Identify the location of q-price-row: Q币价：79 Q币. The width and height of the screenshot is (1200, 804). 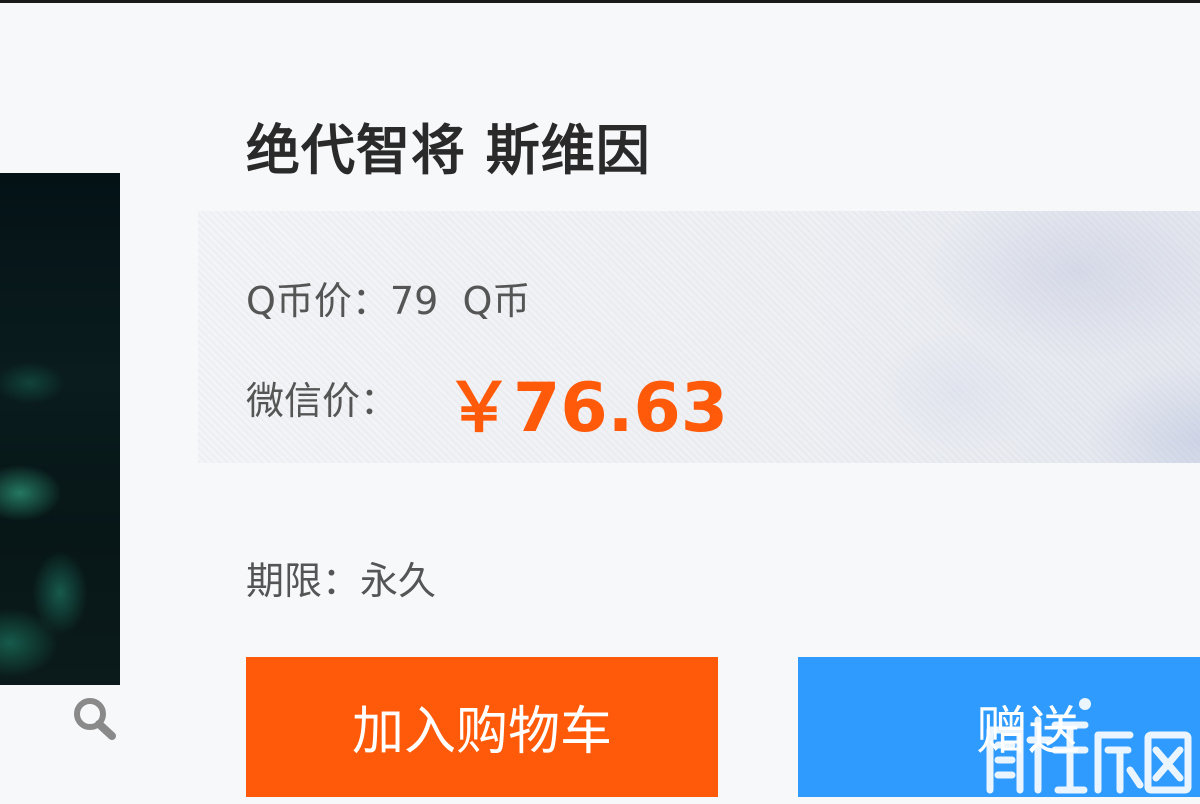
(388, 297).